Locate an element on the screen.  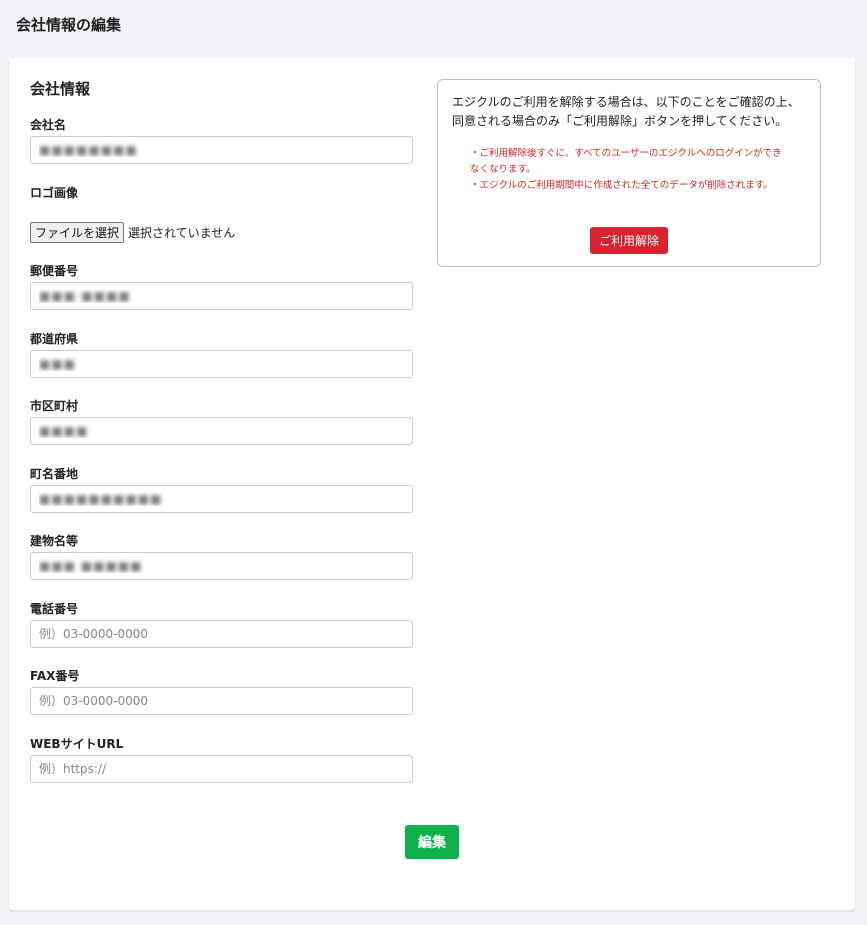
file-status-text: 選択されていません is located at coordinates (182, 232).